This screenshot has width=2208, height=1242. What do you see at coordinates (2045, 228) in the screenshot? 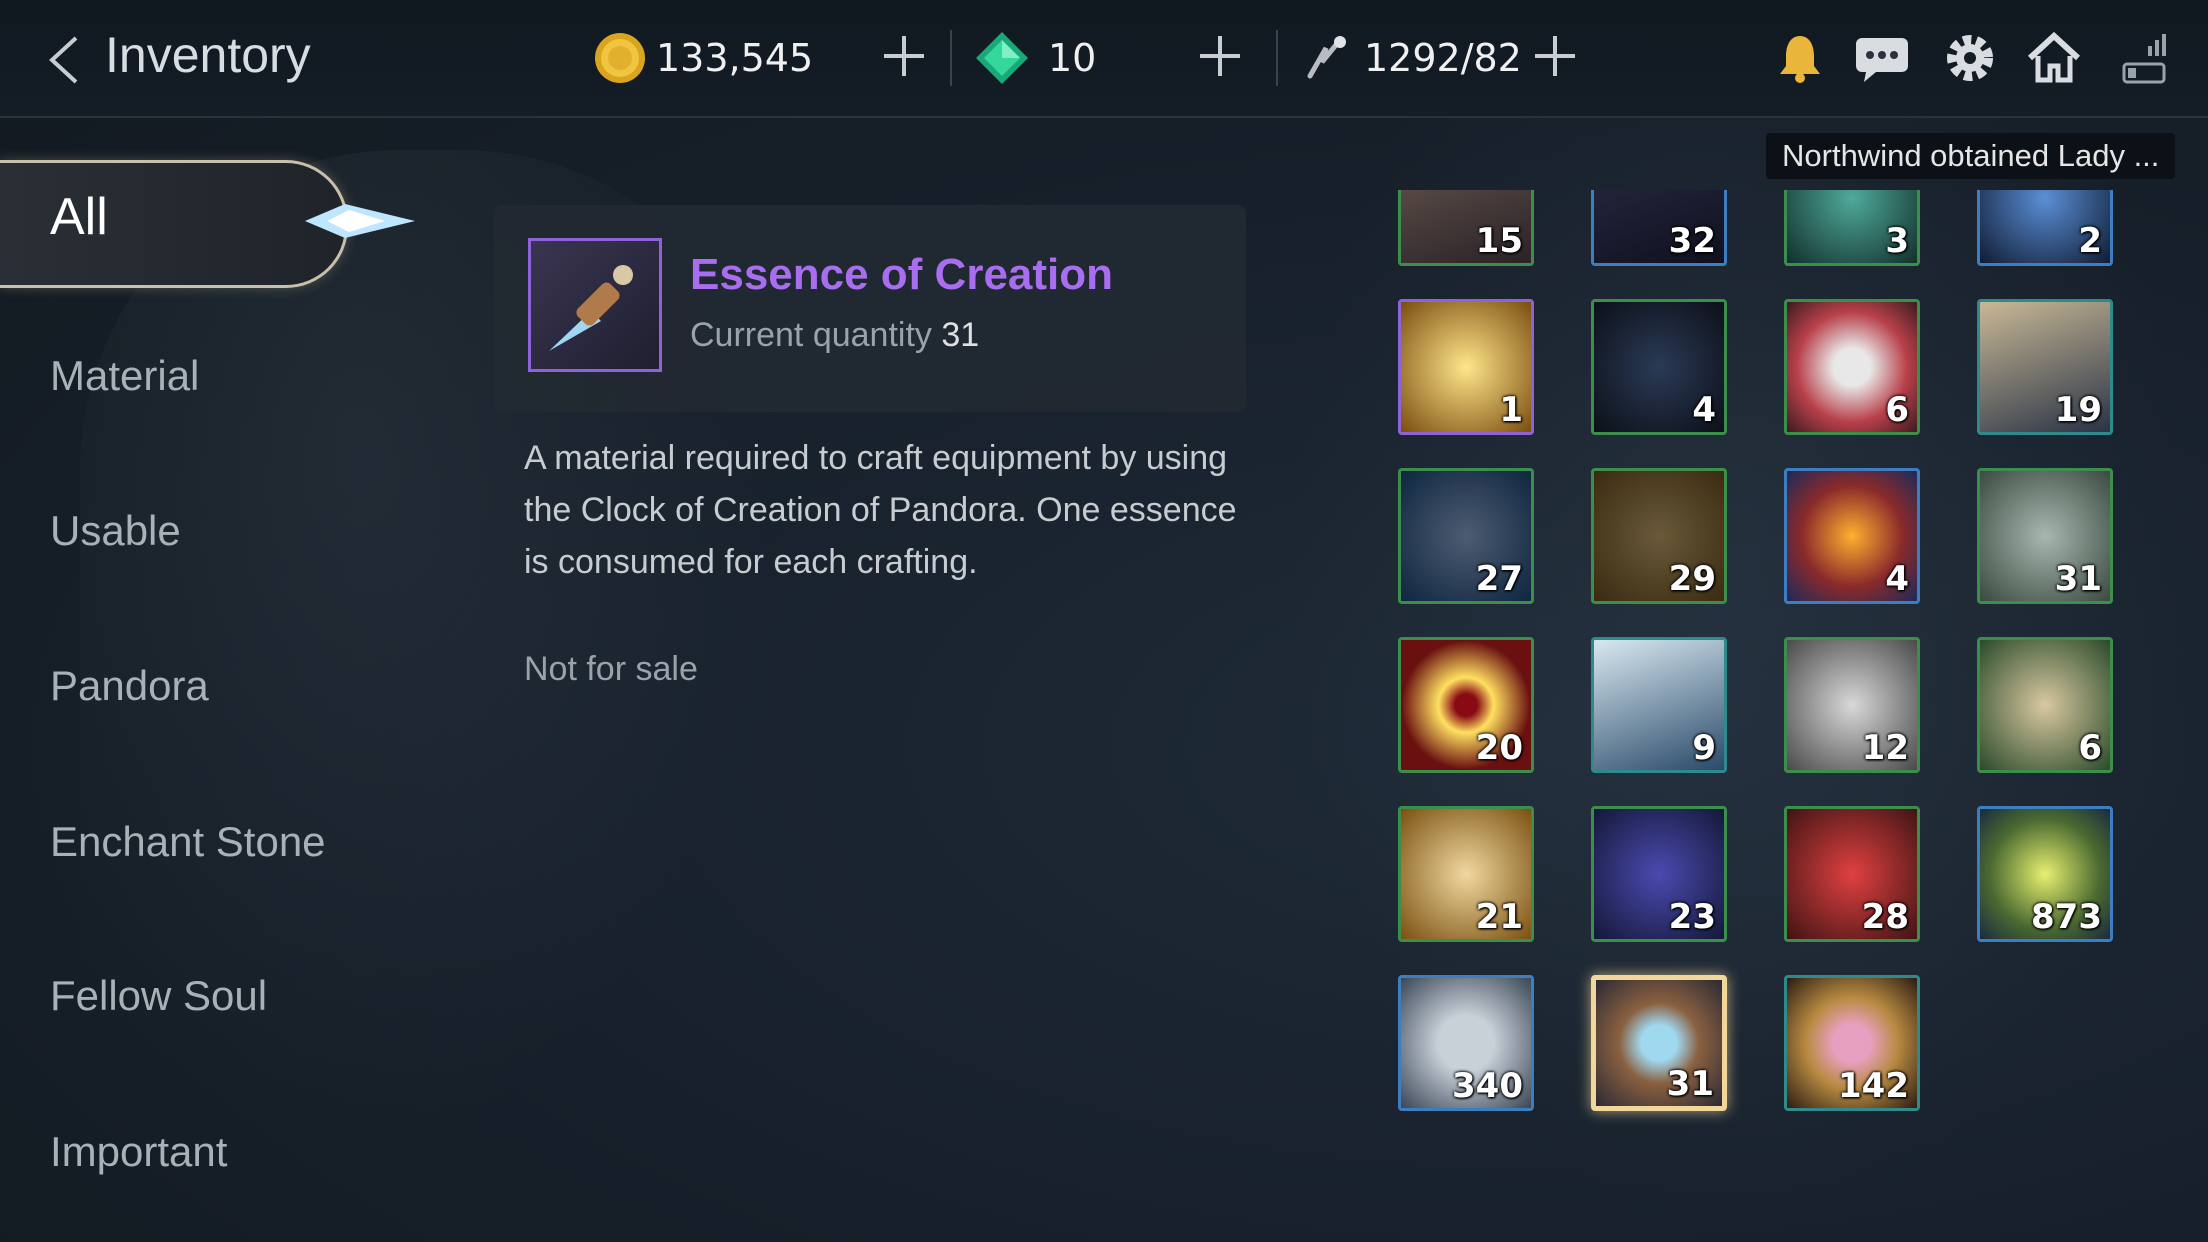
I see `inventory-slot: 2` at bounding box center [2045, 228].